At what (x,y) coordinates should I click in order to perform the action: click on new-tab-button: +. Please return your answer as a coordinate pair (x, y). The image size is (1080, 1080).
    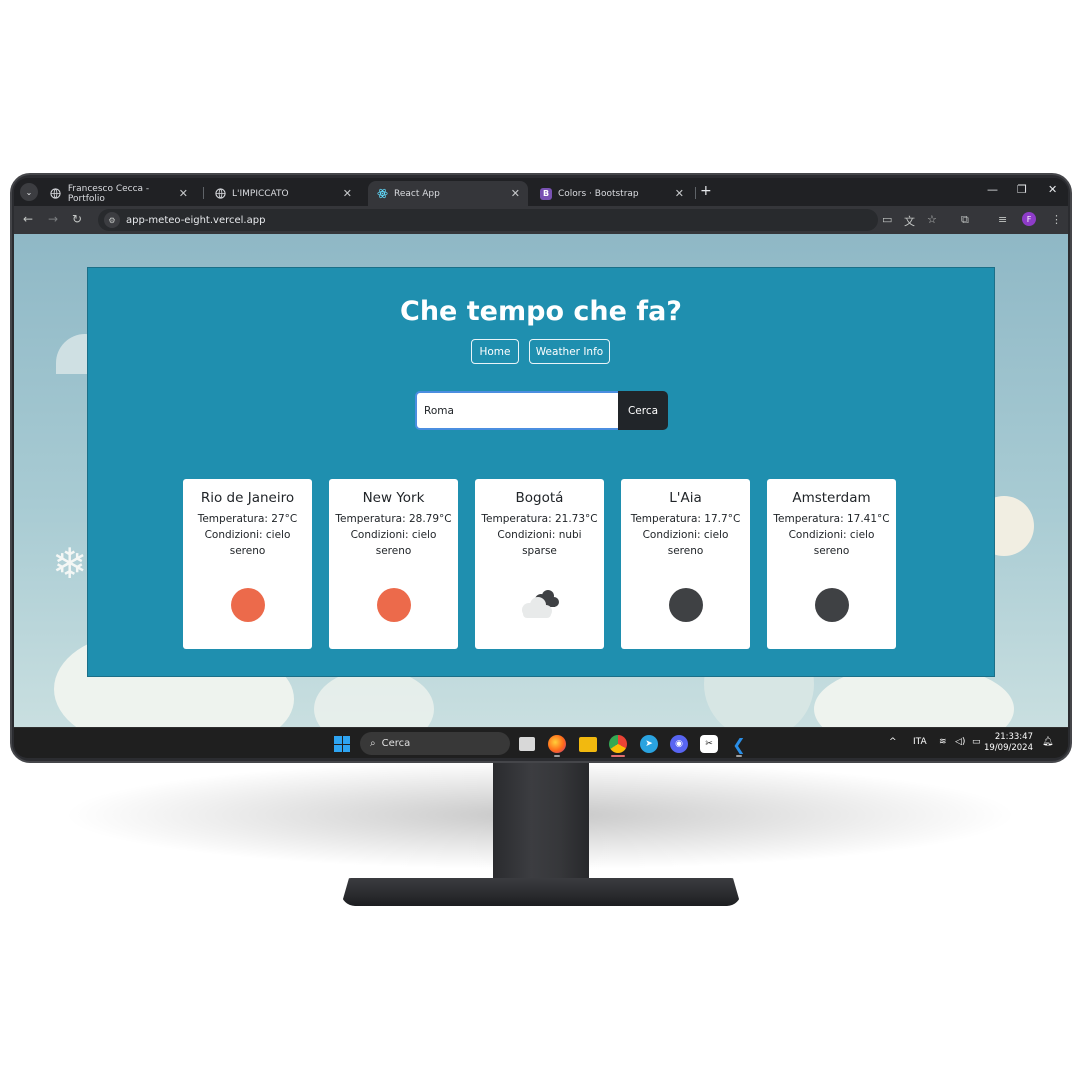
    Looking at the image, I should click on (706, 191).